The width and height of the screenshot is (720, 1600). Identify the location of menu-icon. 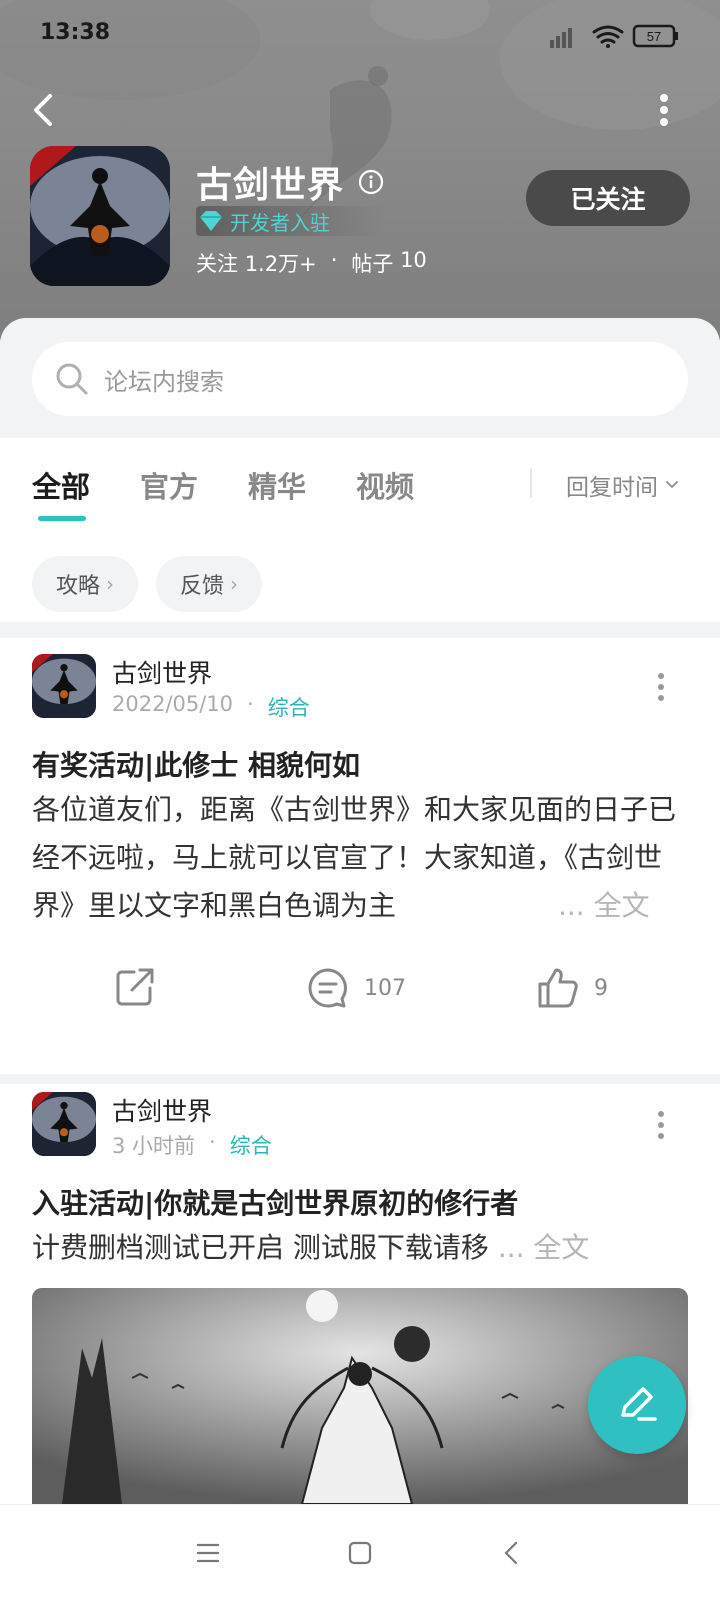
(208, 1553).